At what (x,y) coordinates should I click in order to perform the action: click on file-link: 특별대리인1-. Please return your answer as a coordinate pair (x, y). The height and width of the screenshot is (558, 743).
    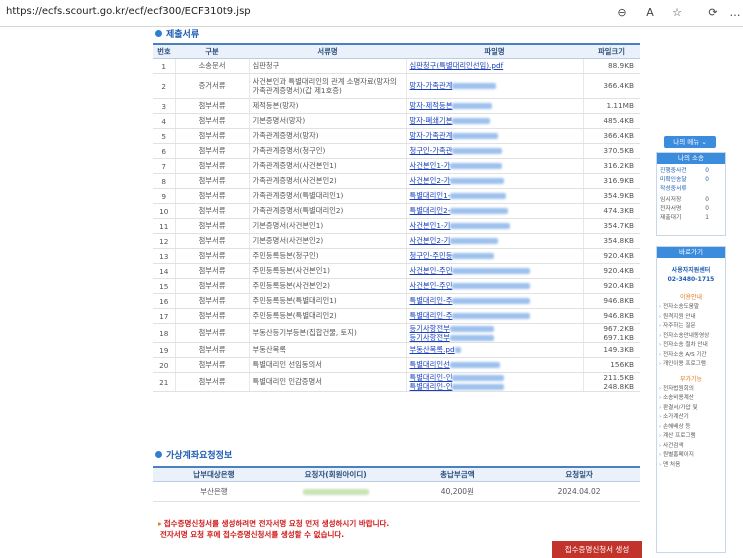
    Looking at the image, I should click on (495, 196).